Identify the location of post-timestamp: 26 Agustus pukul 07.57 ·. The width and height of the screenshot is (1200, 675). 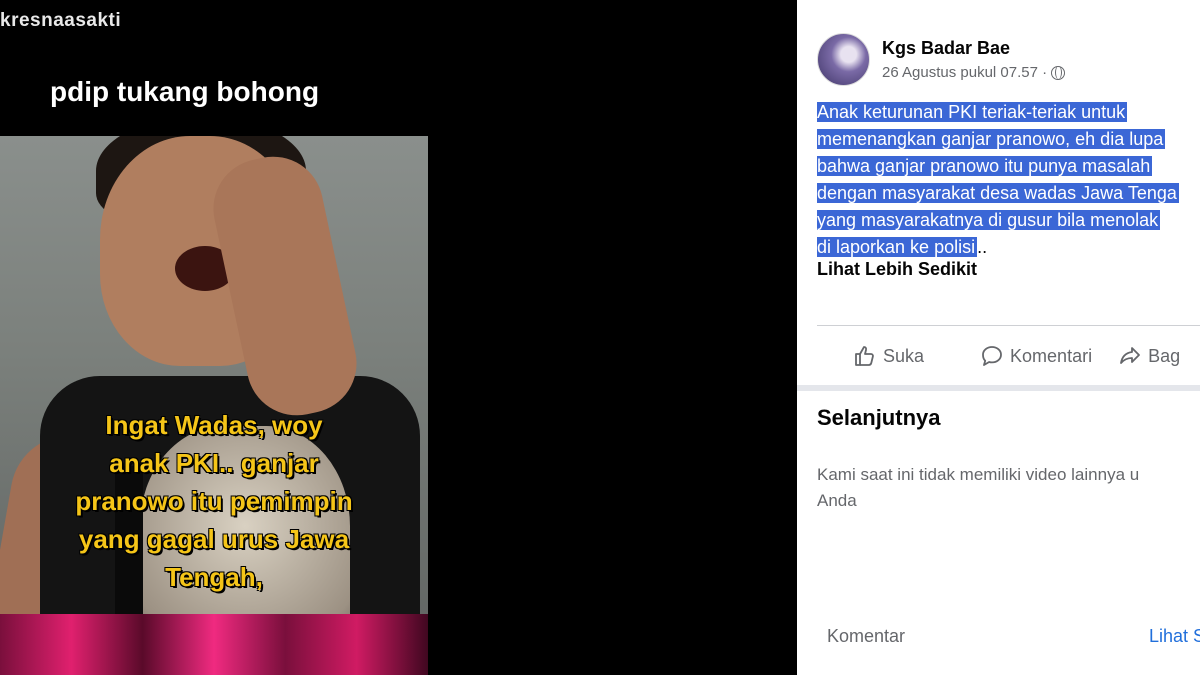
(964, 72).